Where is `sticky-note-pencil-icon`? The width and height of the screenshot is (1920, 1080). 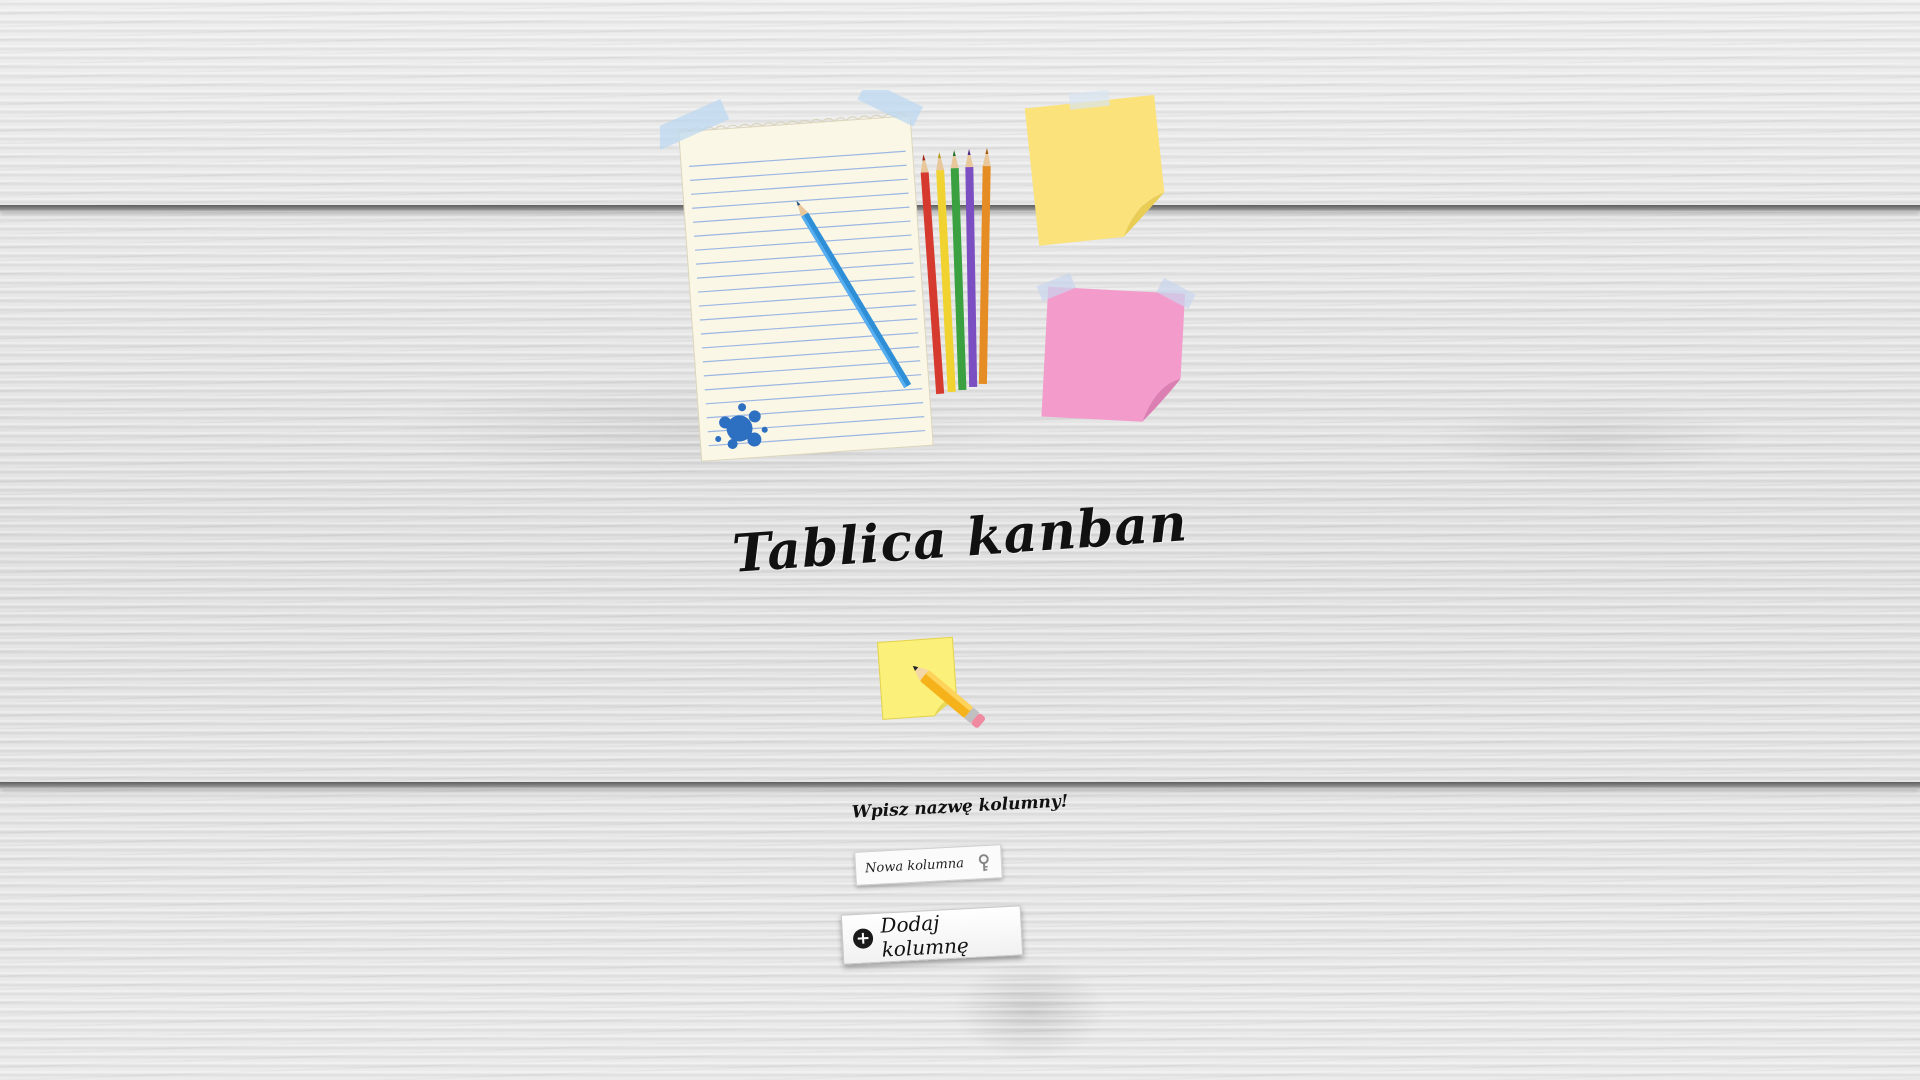
sticky-note-pencil-icon is located at coordinates (930, 687).